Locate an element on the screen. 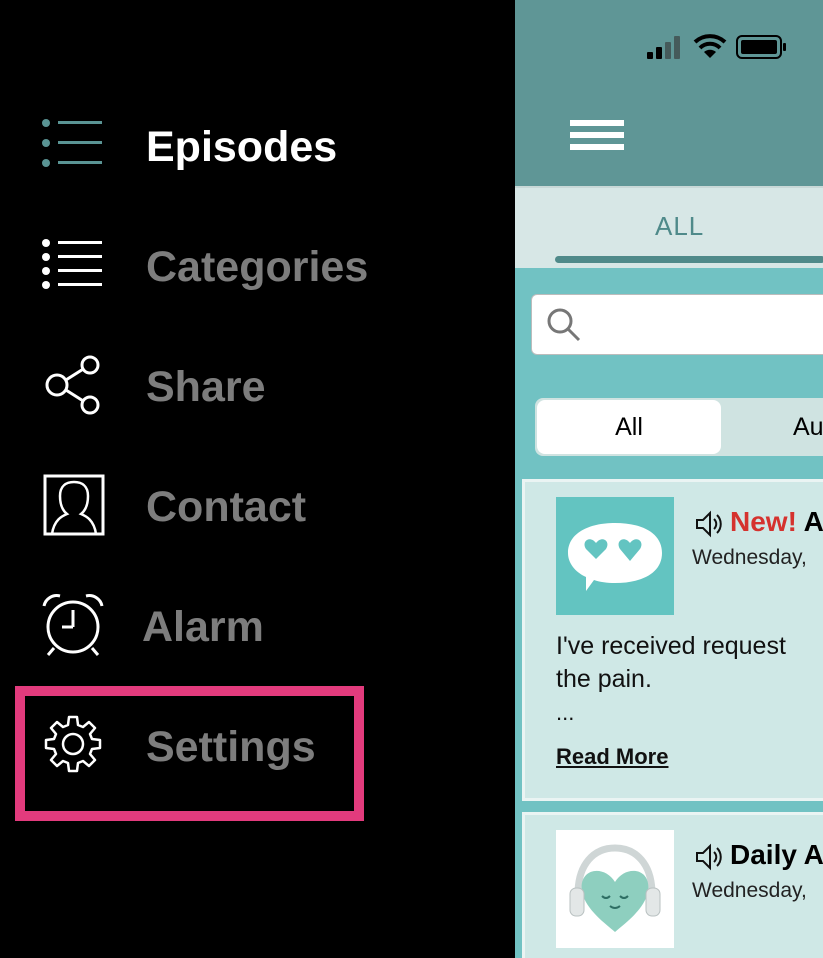 Image resolution: width=823 pixels, height=958 pixels. tab-bar: ALL is located at coordinates (669, 227).